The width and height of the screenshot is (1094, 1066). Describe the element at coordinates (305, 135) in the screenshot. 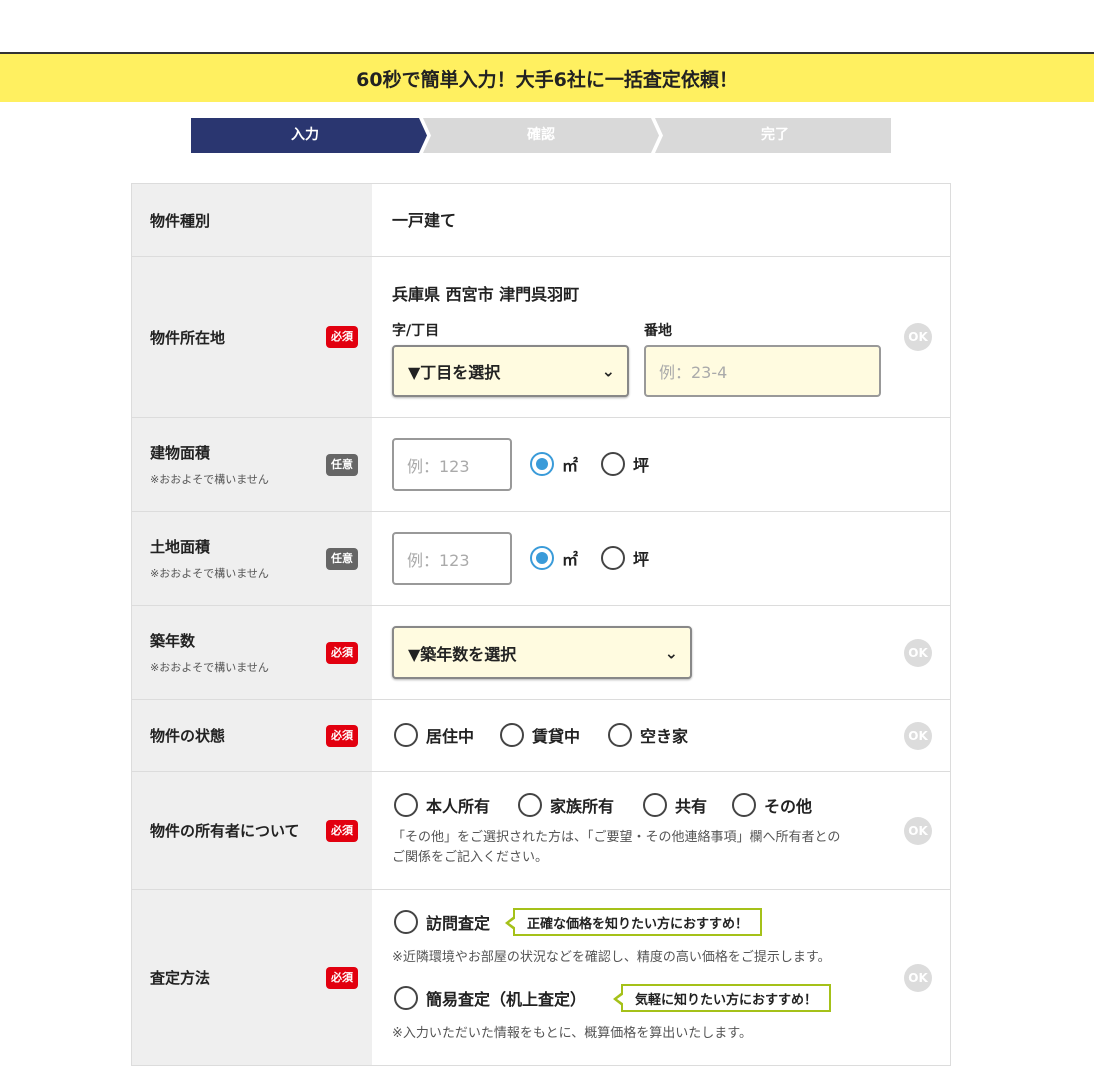

I see `step-input-label: 入力` at that location.